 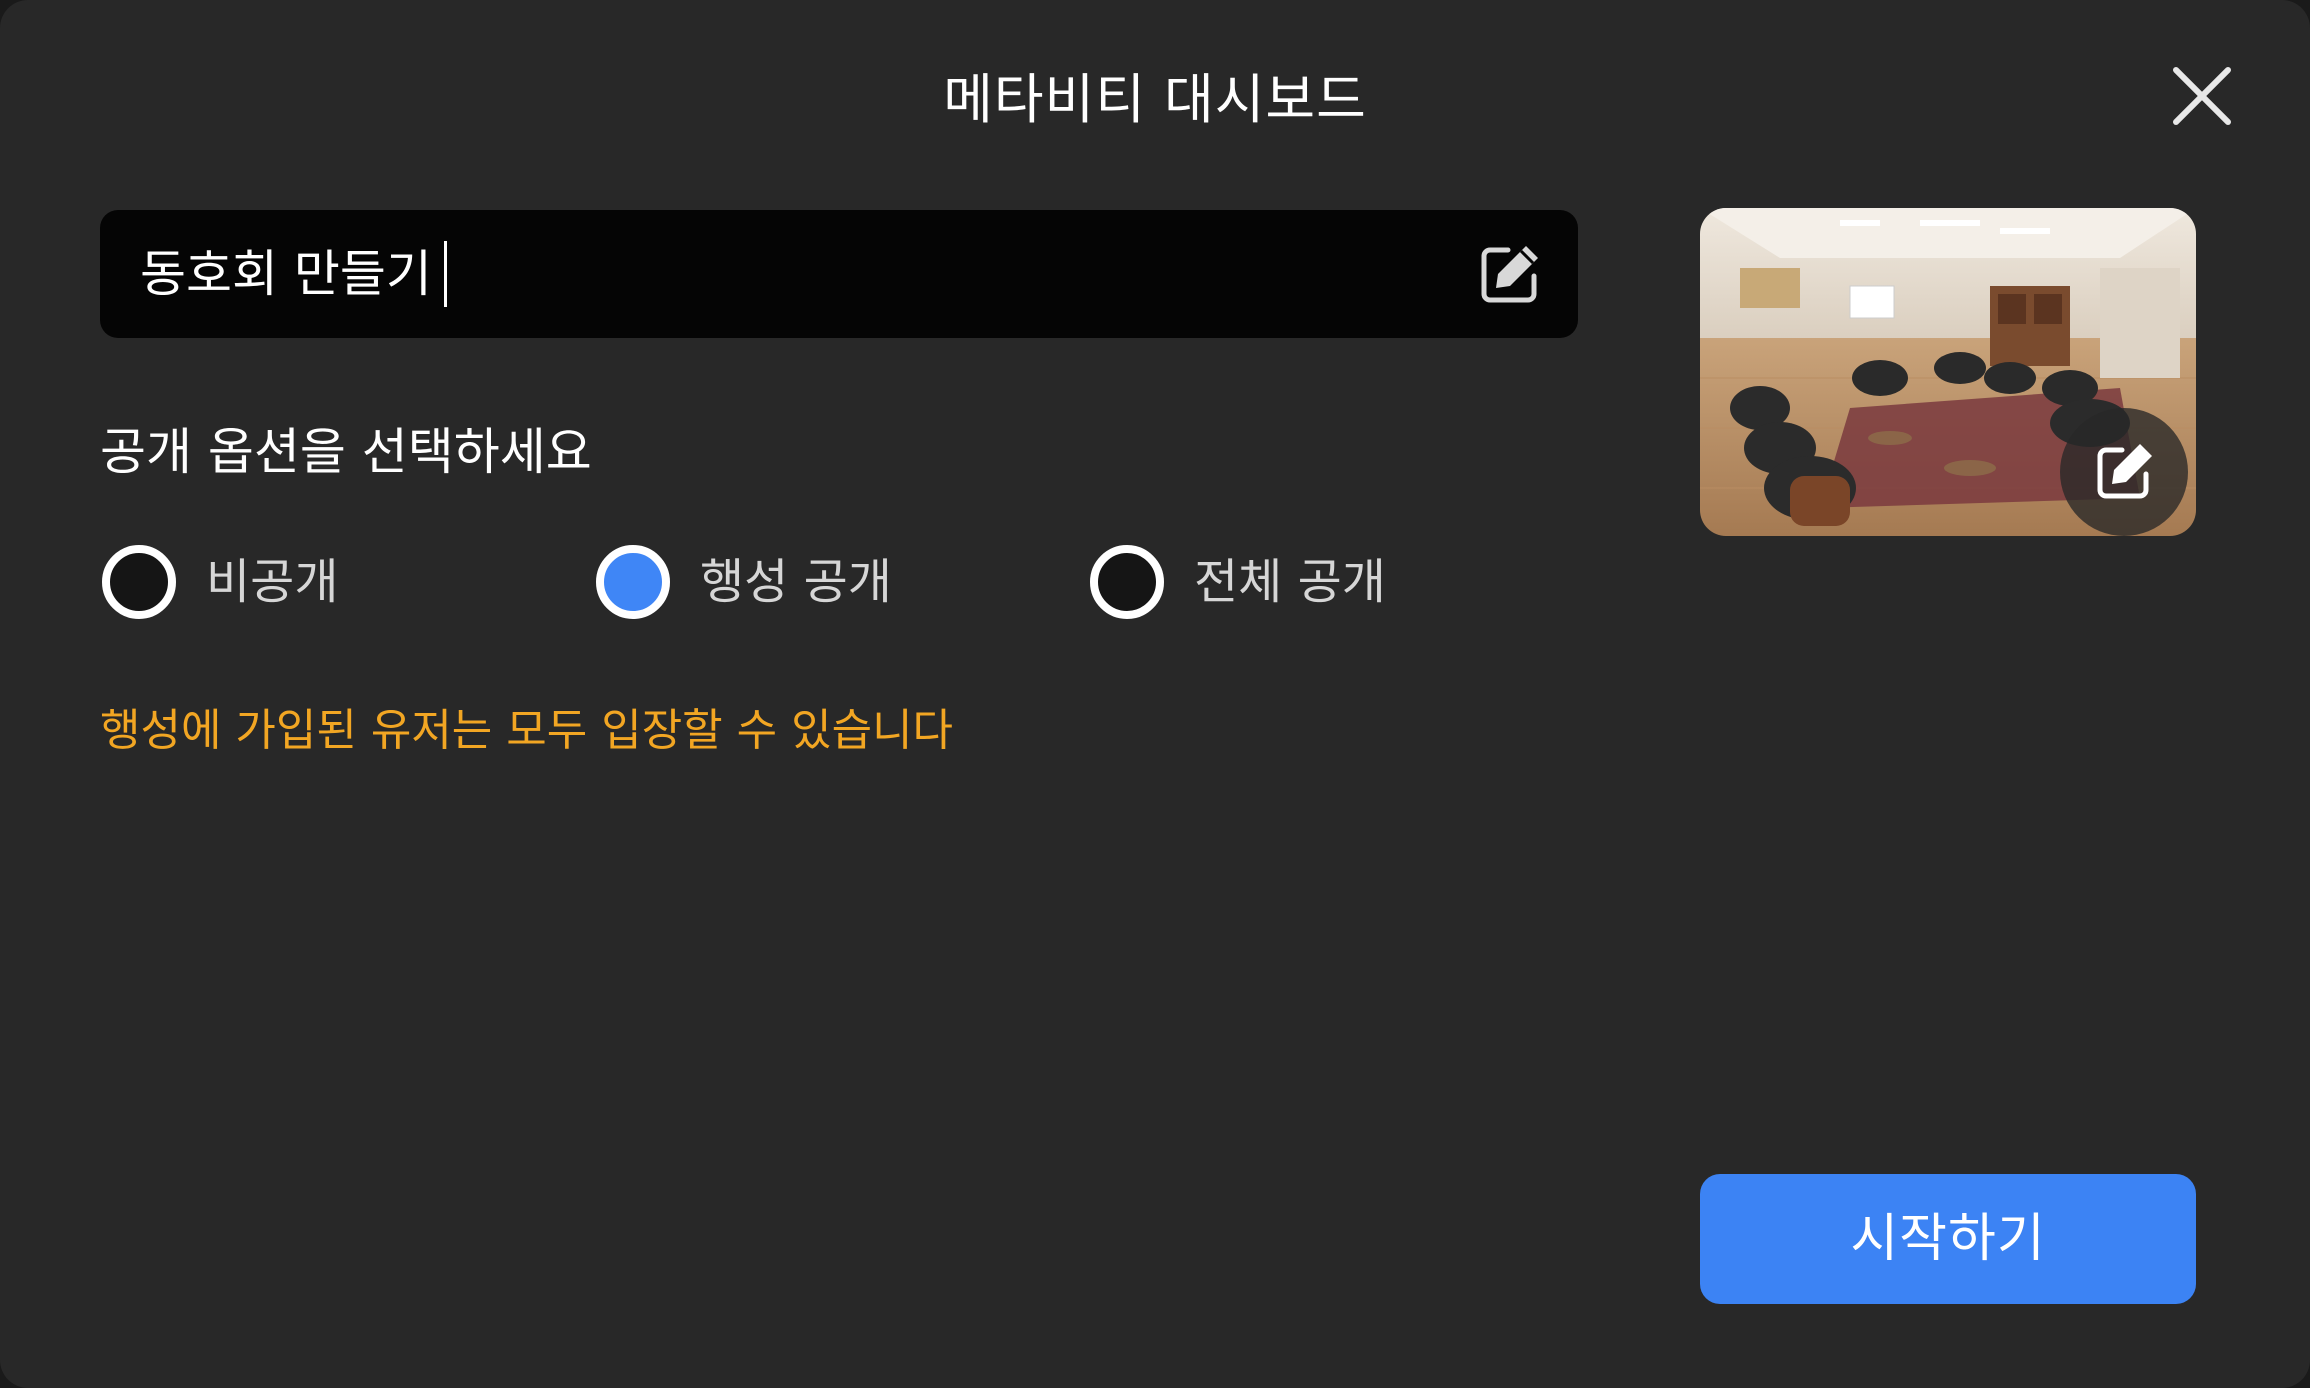 I want to click on radio-private: 비공개, so click(x=220, y=582).